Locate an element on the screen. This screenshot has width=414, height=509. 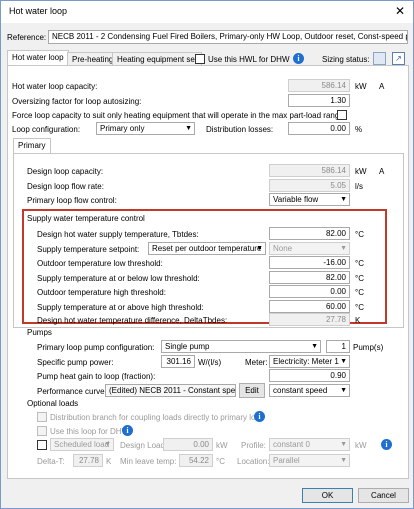
location-value: Parallel is located at coordinates (286, 460).